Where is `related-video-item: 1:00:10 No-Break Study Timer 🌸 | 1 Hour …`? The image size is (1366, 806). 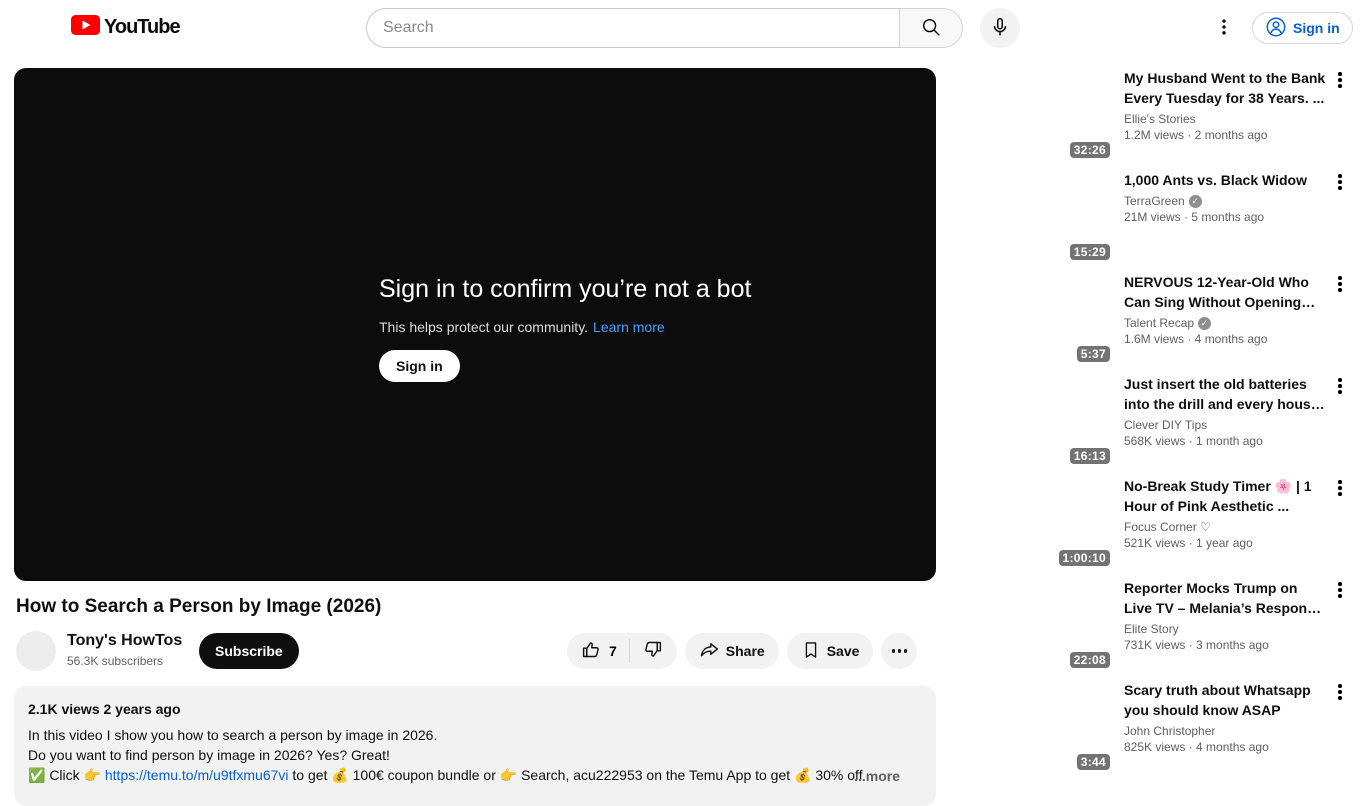 related-video-item: 1:00:10 No-Break Study Timer 🌸 | 1 Hour … is located at coordinates (1151, 523).